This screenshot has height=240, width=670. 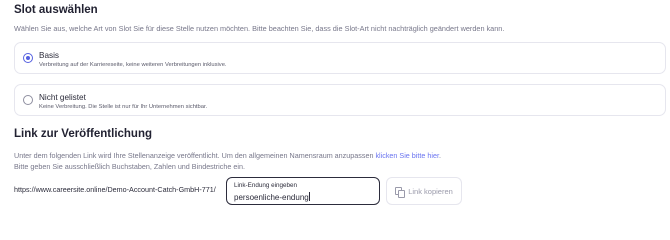 What do you see at coordinates (28, 58) in the screenshot?
I see `radio-basis` at bounding box center [28, 58].